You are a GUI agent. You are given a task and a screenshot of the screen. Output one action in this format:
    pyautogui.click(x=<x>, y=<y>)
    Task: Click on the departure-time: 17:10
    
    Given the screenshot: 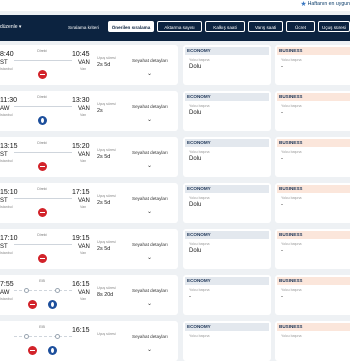 What is the action you would take?
    pyautogui.click(x=9, y=238)
    